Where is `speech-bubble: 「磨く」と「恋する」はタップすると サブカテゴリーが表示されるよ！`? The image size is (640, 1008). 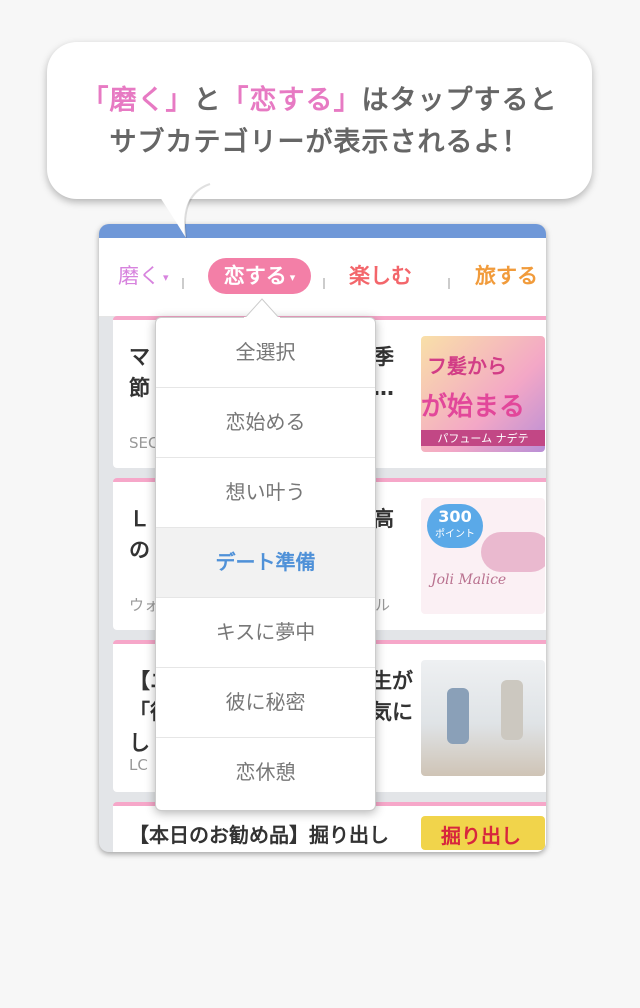 speech-bubble: 「磨く」と「恋する」はタップすると サブカテゴリーが表示されるよ！ is located at coordinates (319, 120).